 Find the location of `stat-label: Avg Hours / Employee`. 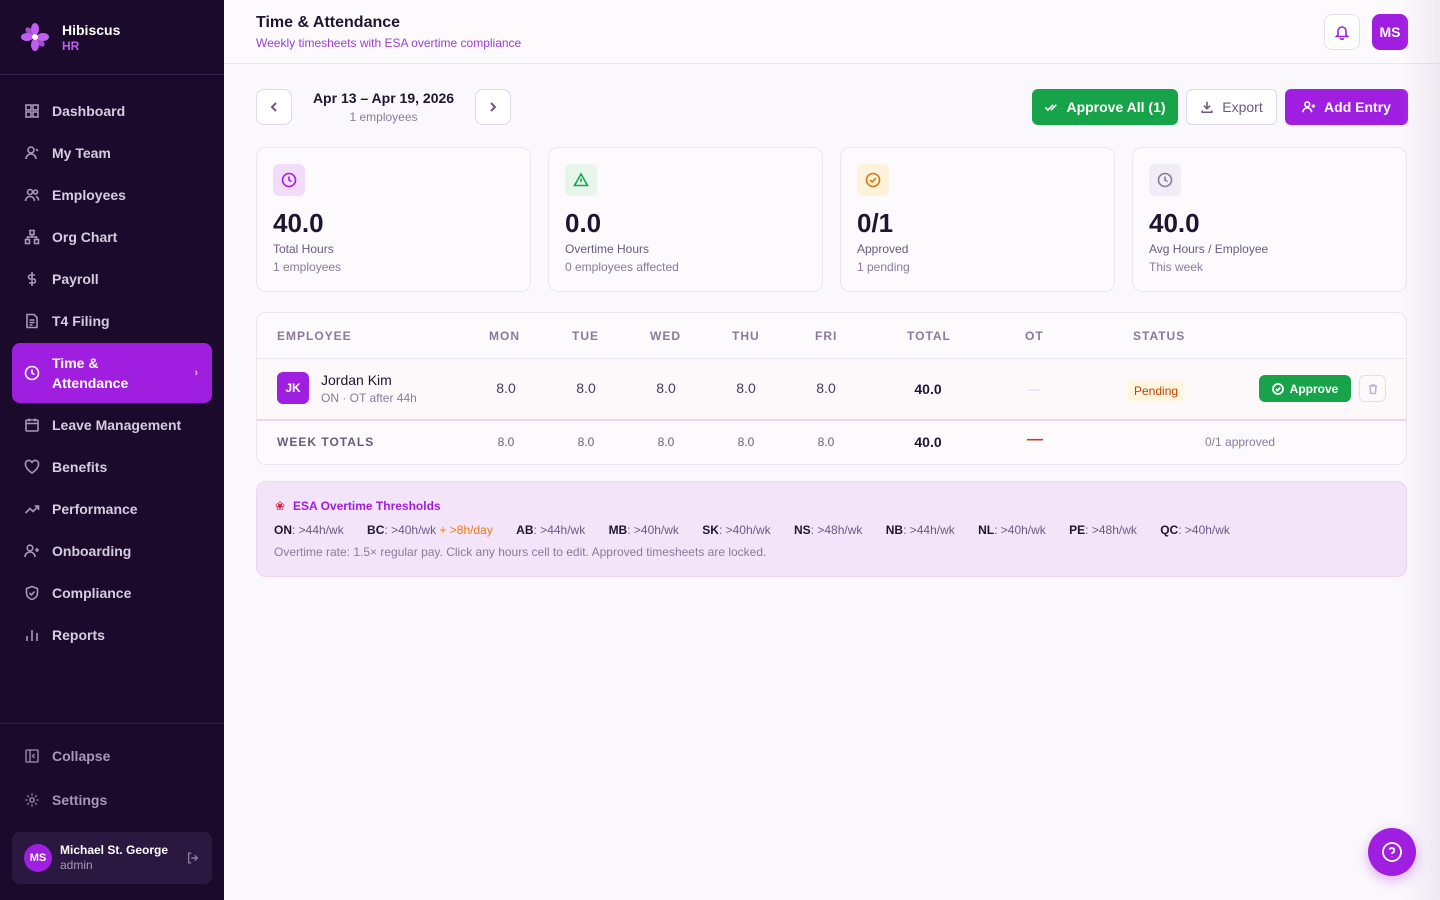

stat-label: Avg Hours / Employee is located at coordinates (1209, 249).